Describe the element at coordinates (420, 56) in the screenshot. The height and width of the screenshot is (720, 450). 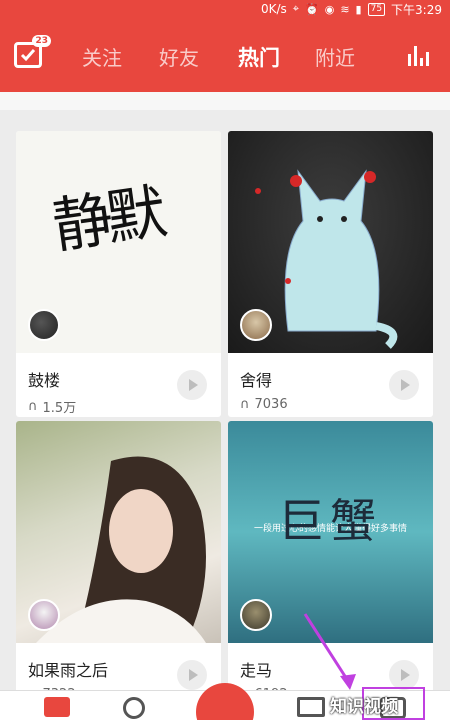
I see `chart-icon` at that location.